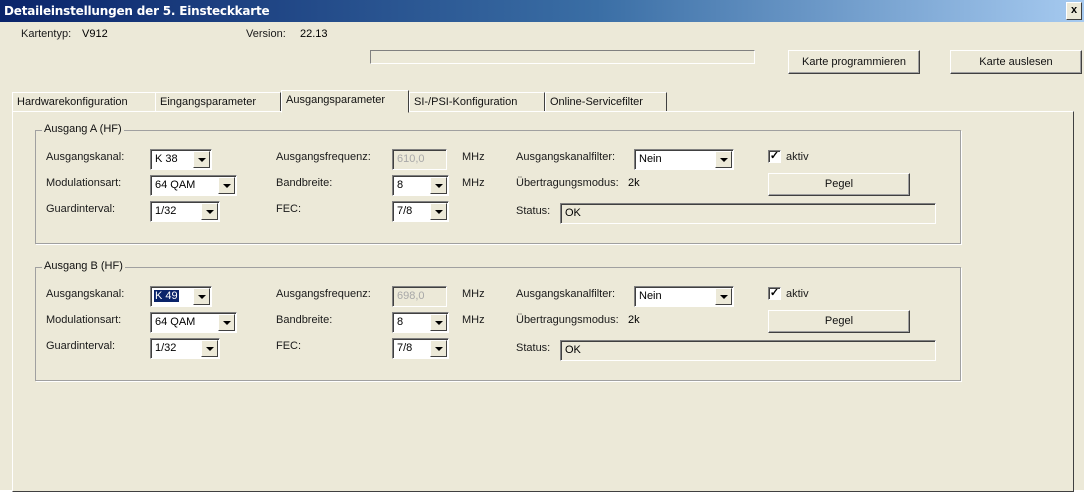 The image size is (1084, 492). I want to click on group-title: Ausgang A (HF), so click(83, 129).